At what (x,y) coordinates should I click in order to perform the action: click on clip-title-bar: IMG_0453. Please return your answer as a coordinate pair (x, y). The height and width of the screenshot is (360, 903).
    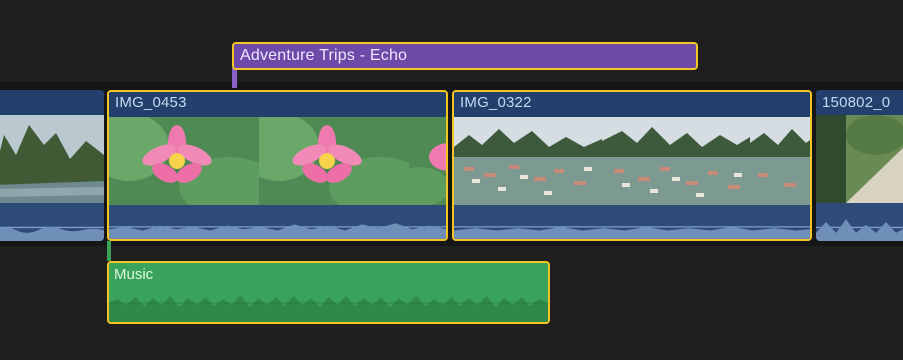
    Looking at the image, I should click on (277, 103).